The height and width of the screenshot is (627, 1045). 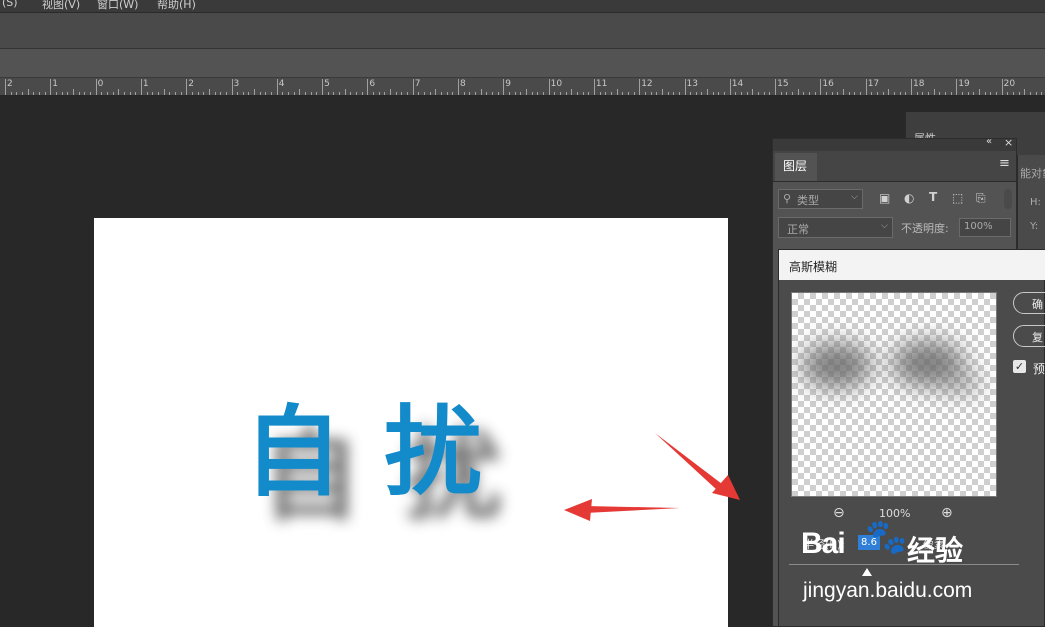 What do you see at coordinates (884, 198) in the screenshot?
I see `image-icon: ▣` at bounding box center [884, 198].